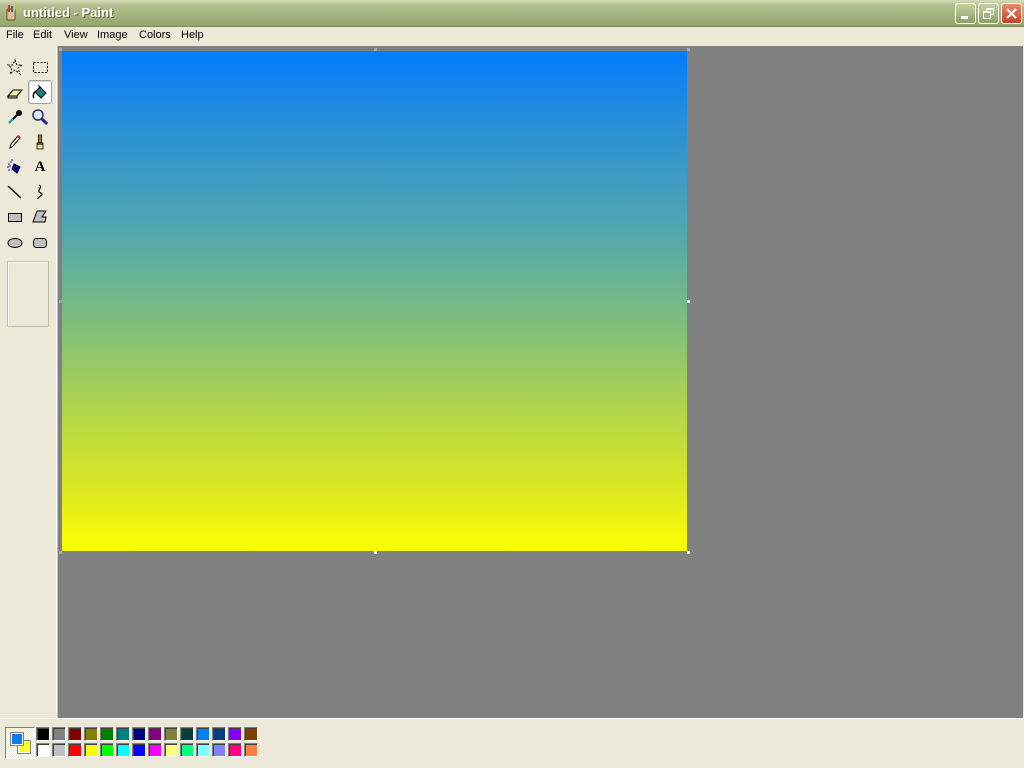  Describe the element at coordinates (60, 49) in the screenshot. I see `resize-handle-top-left` at that location.